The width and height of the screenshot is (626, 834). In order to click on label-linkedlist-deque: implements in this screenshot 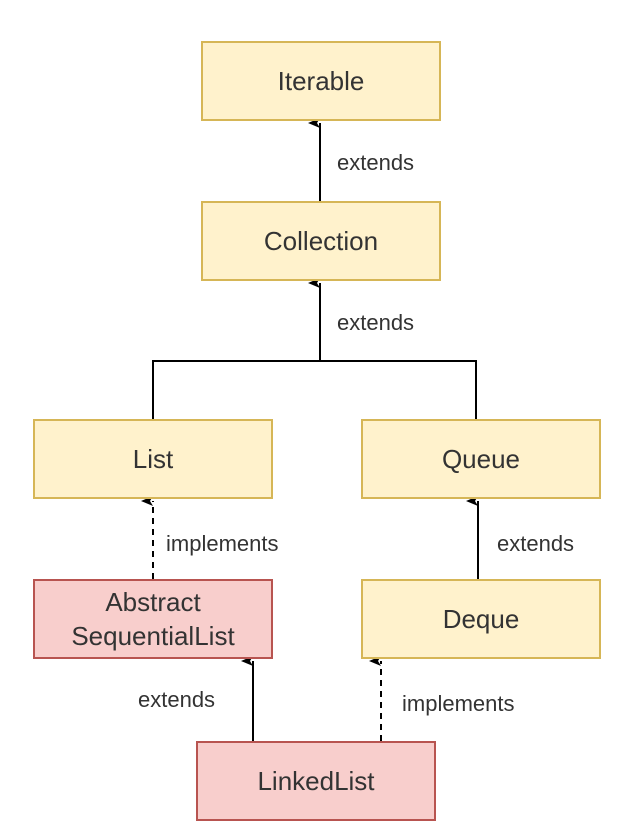, I will do `click(458, 703)`.